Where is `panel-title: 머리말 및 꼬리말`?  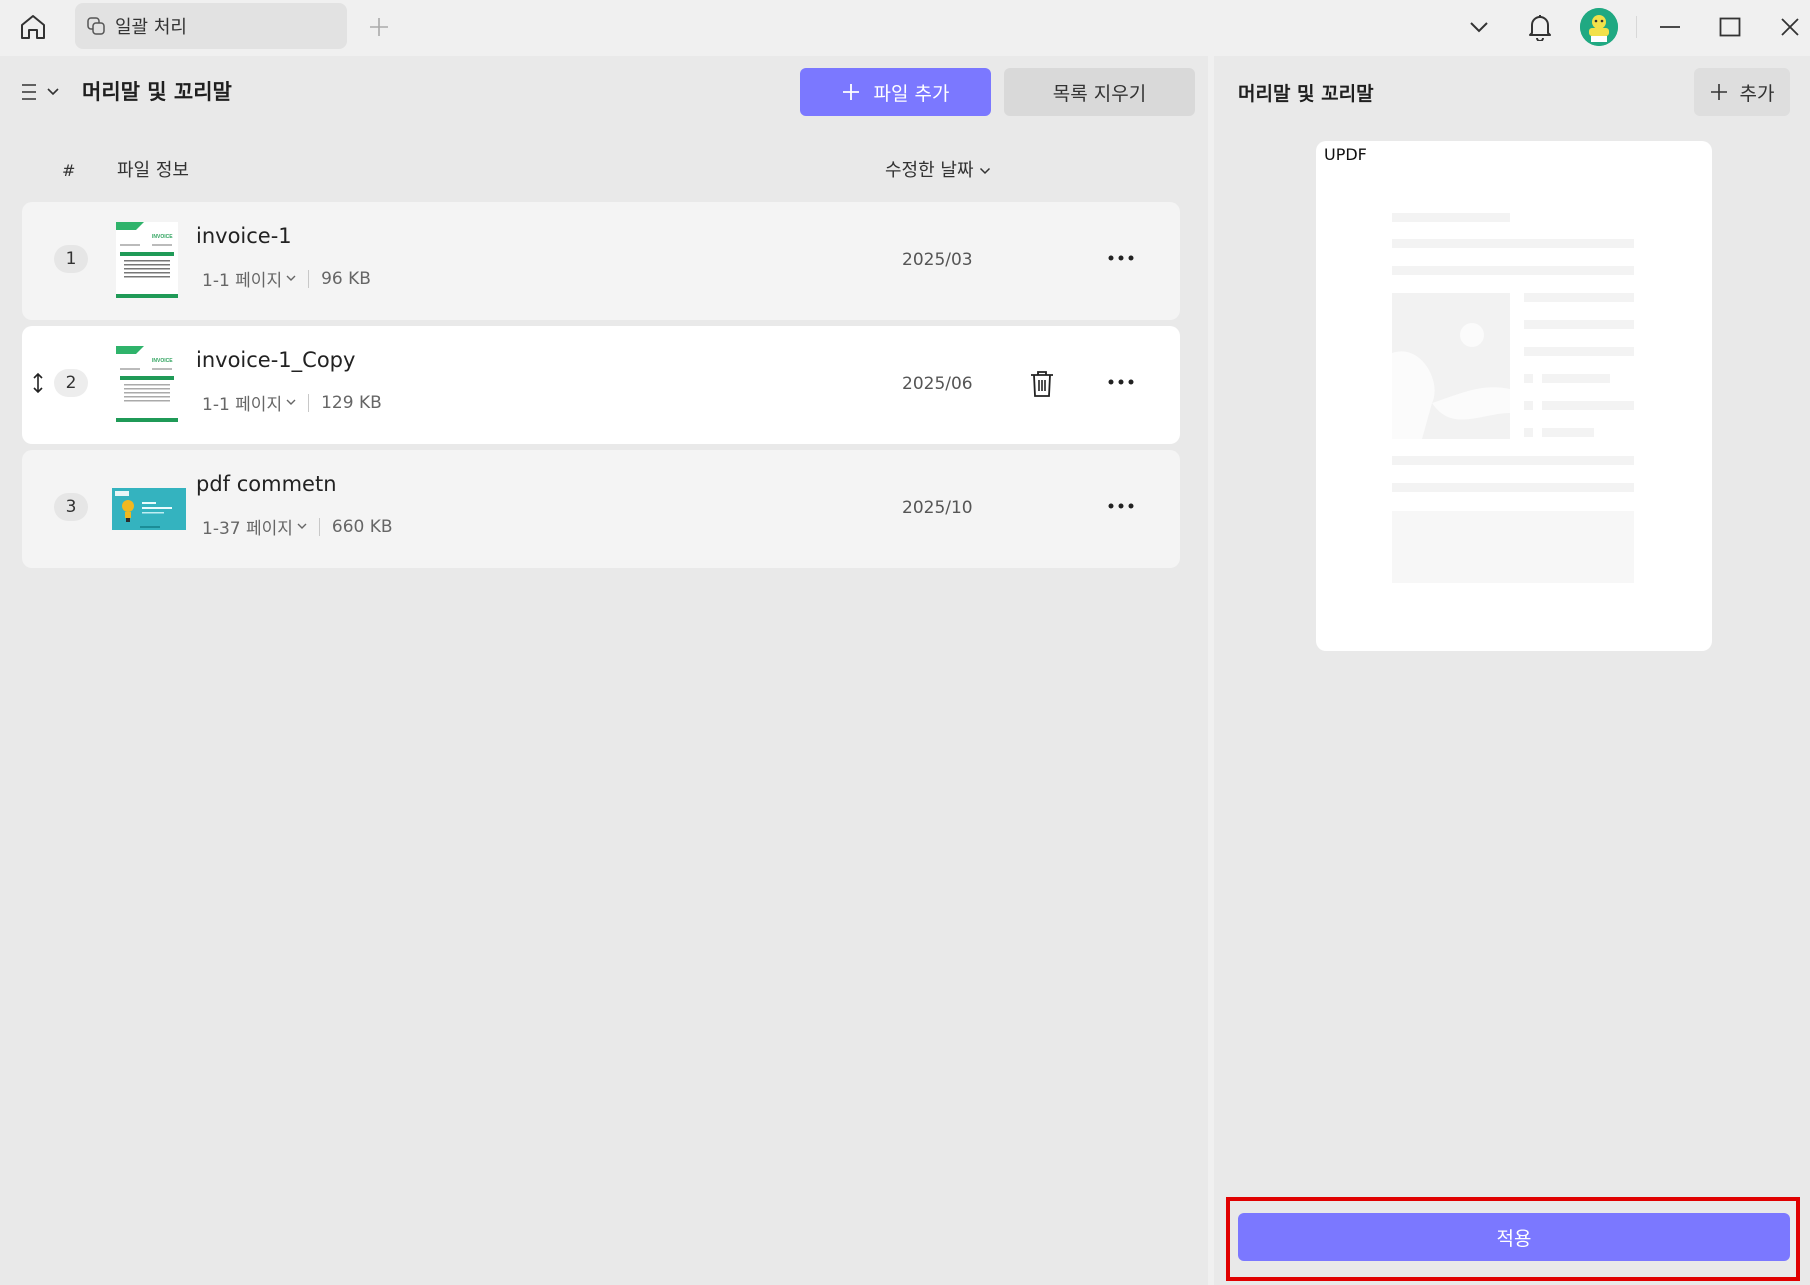
panel-title: 머리말 및 꼬리말 is located at coordinates (1306, 94).